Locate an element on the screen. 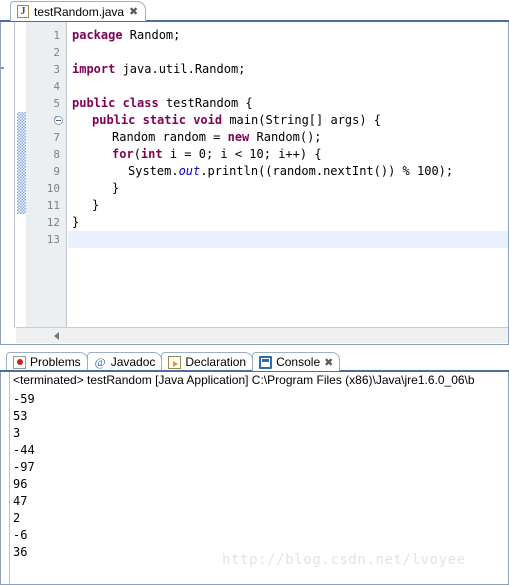 This screenshot has height=585, width=509. console-tab-javadoc: @ Javadoc is located at coordinates (124, 361).